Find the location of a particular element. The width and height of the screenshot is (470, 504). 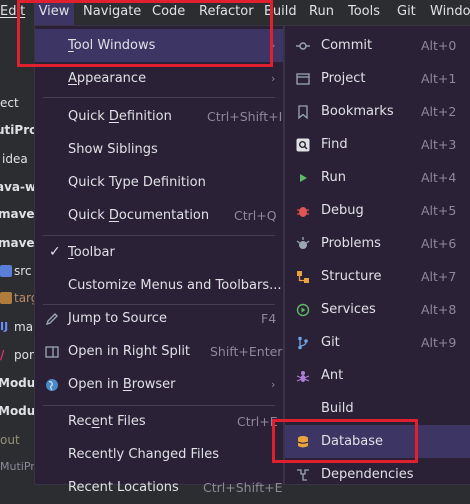

dependencies-icon is located at coordinates (303, 475).